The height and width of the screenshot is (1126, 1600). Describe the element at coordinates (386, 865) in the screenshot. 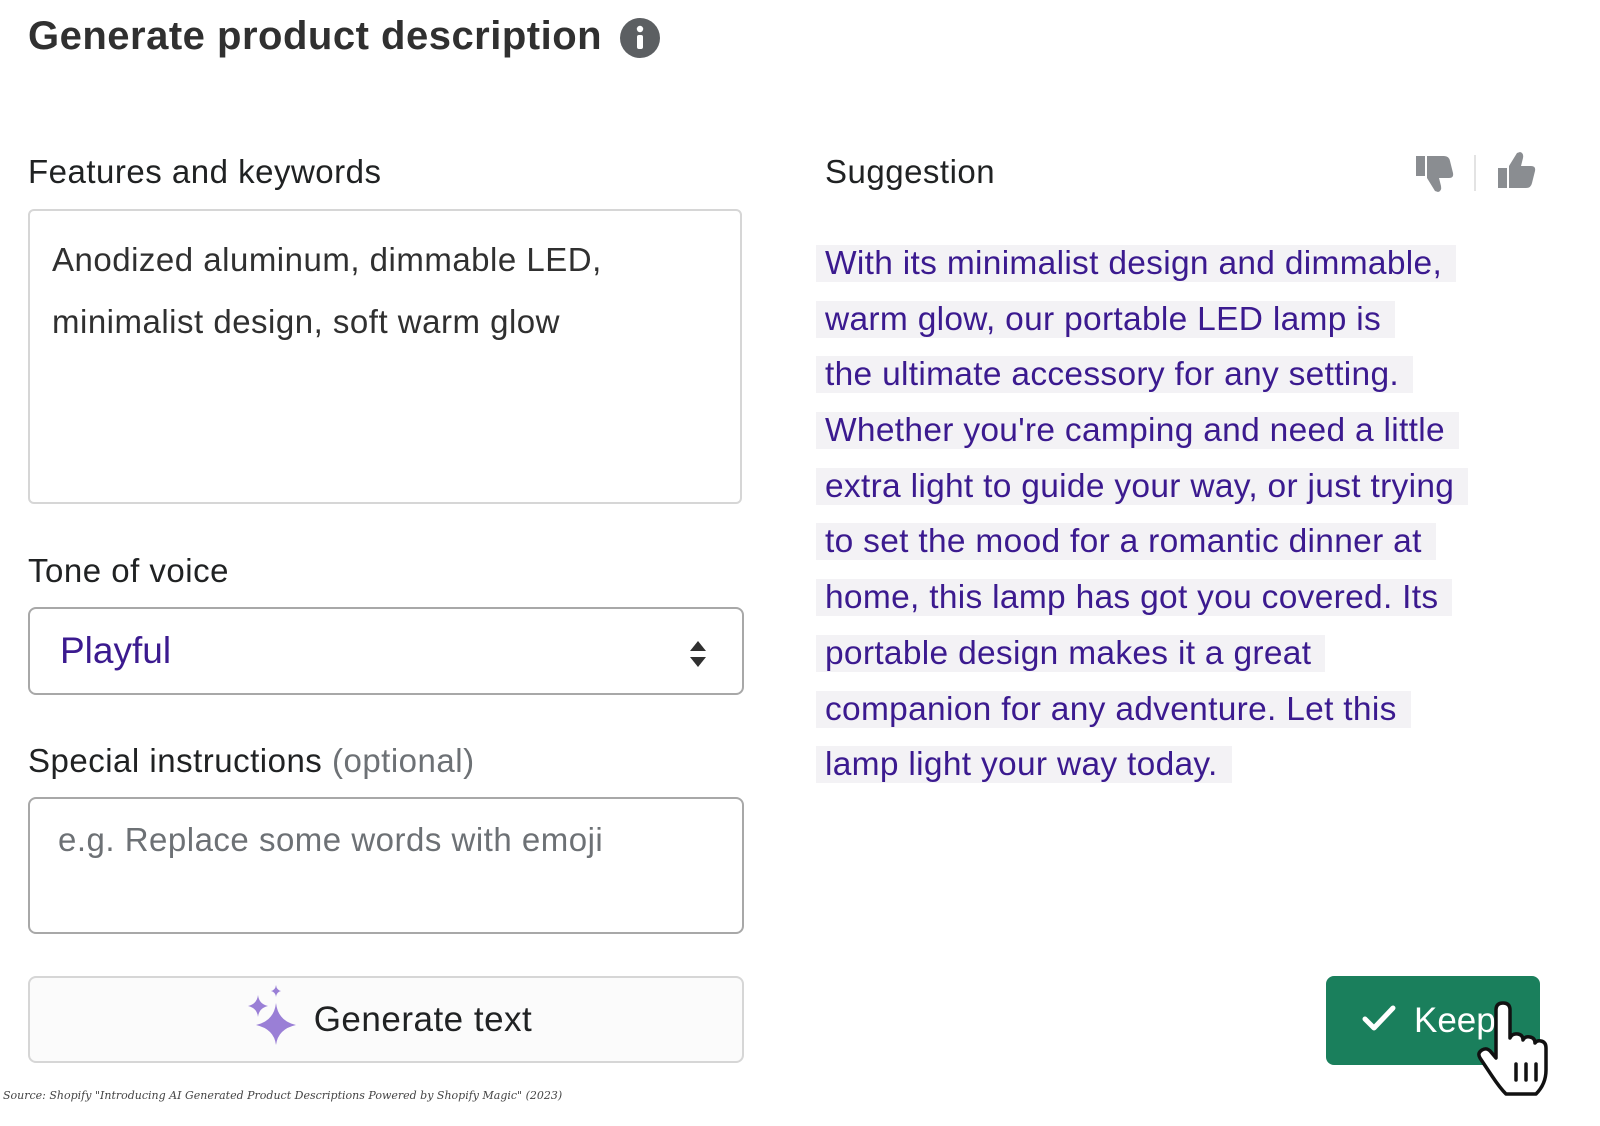

I see `instructions-input: e.g. Replace some words with emoji` at that location.